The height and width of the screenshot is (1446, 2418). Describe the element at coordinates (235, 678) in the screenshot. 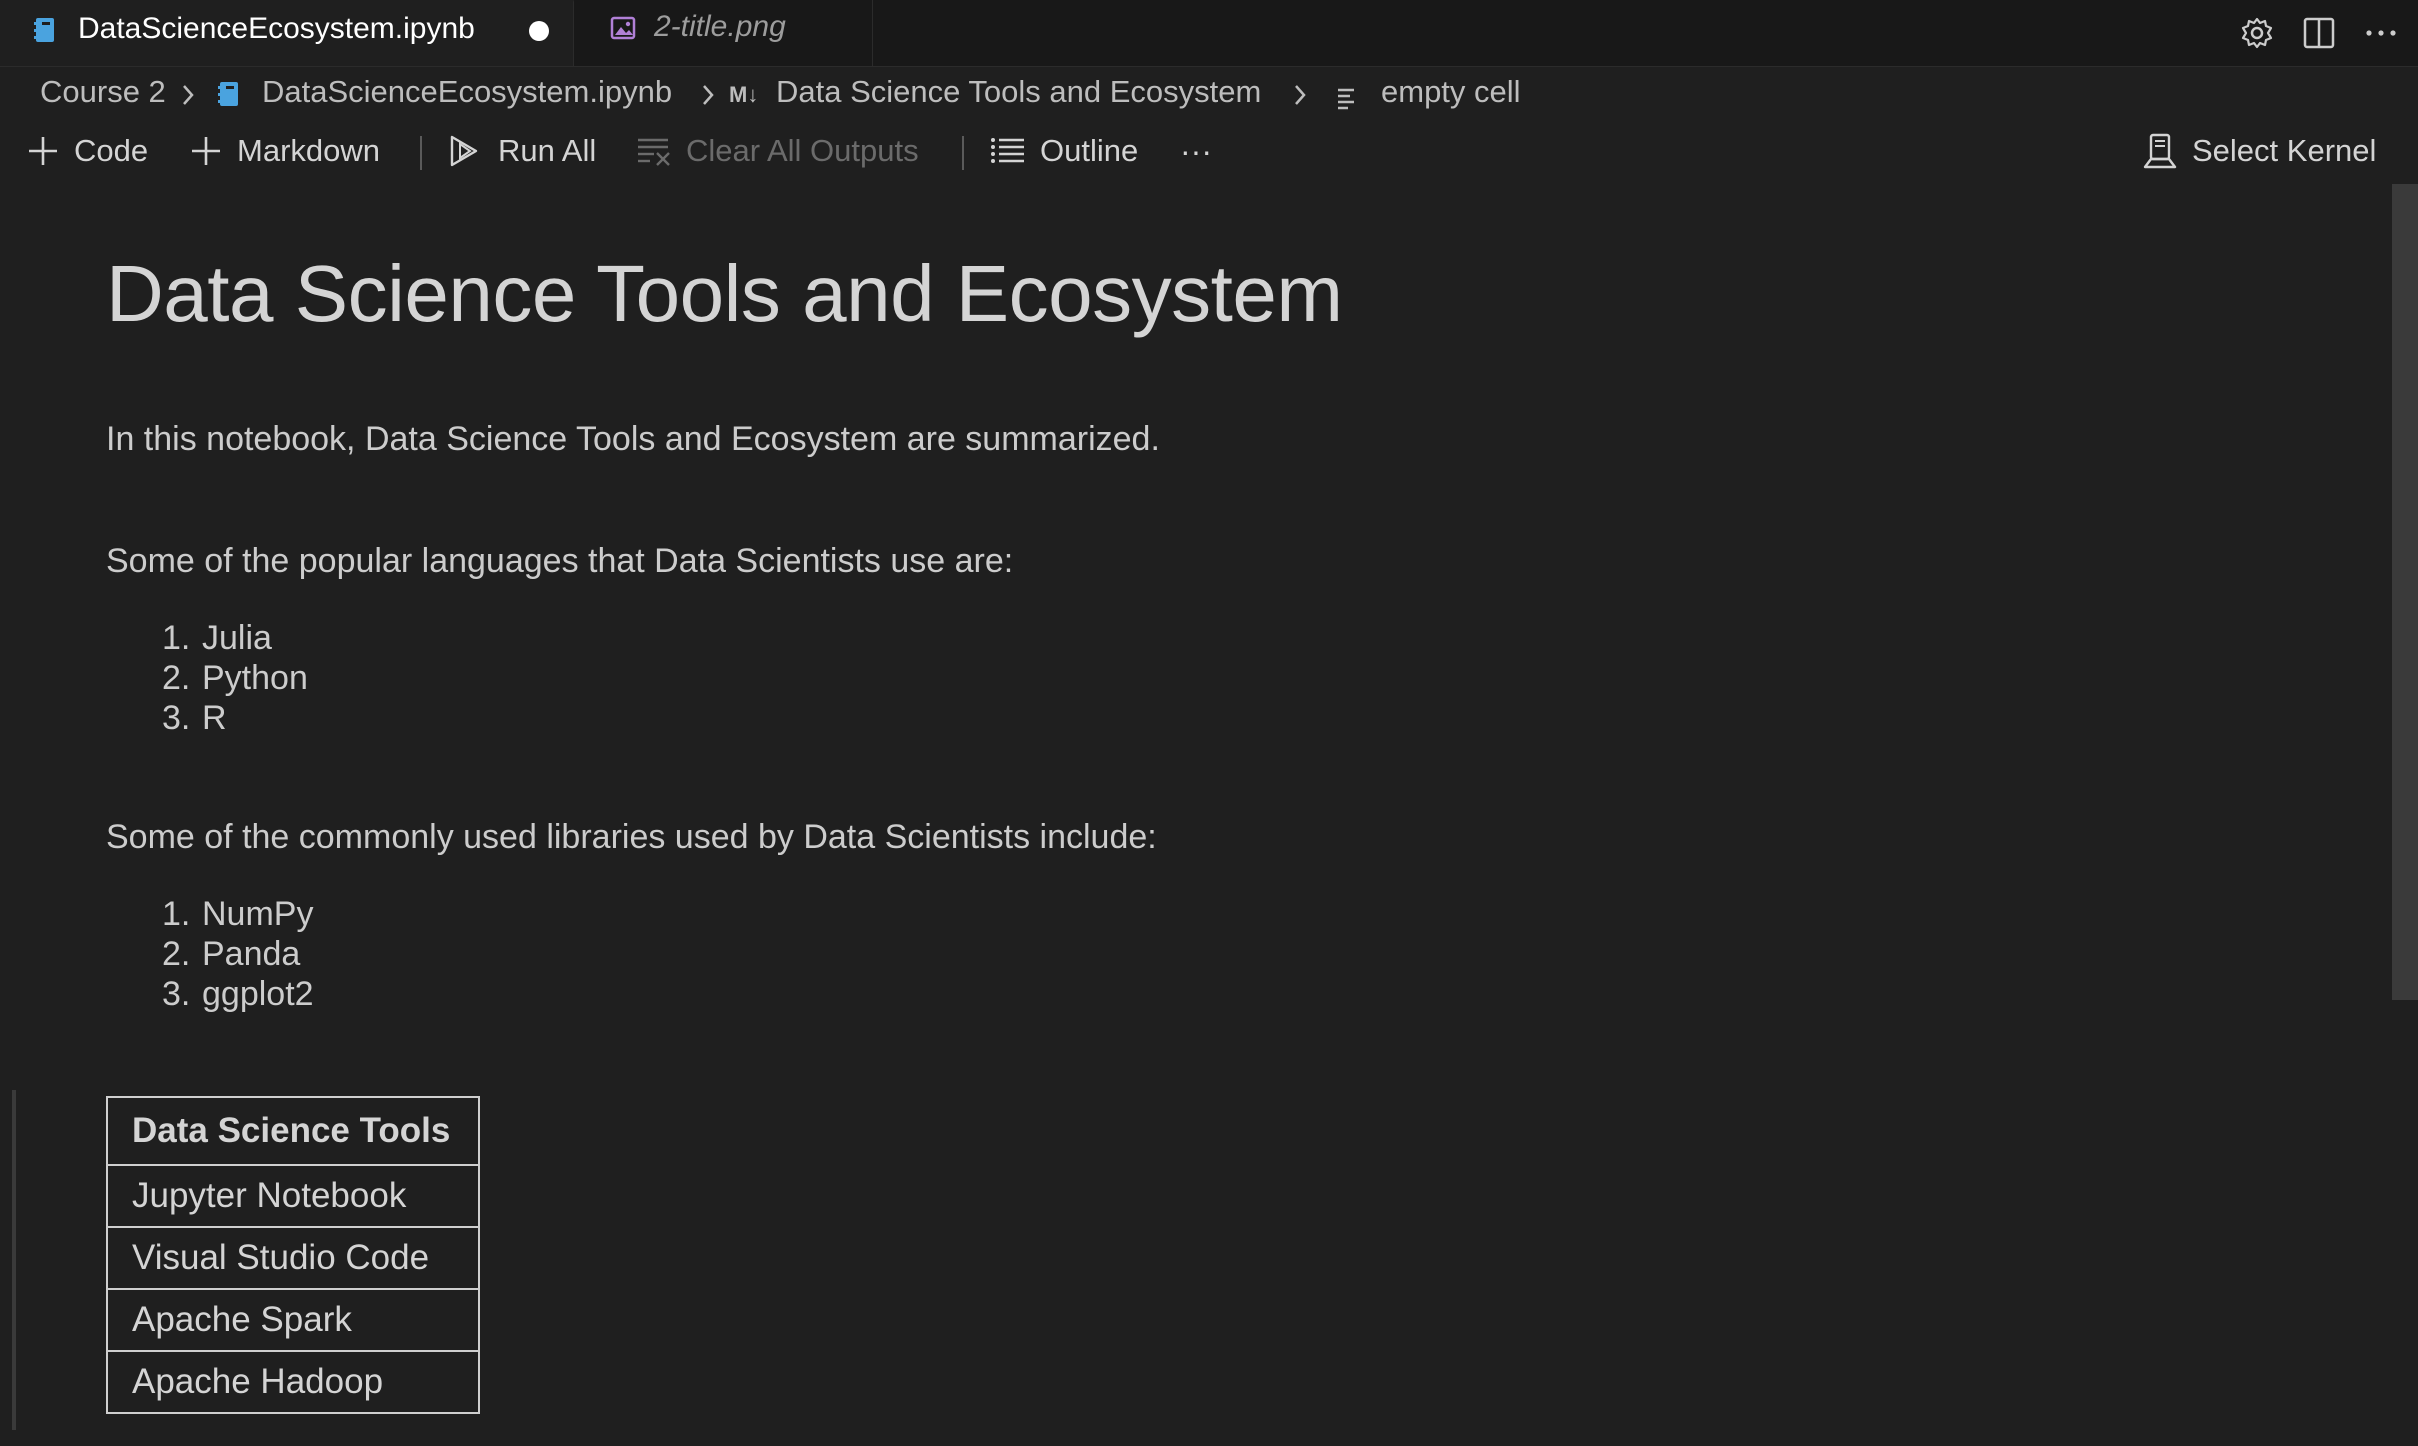

I see `list-item: 2. Python` at that location.